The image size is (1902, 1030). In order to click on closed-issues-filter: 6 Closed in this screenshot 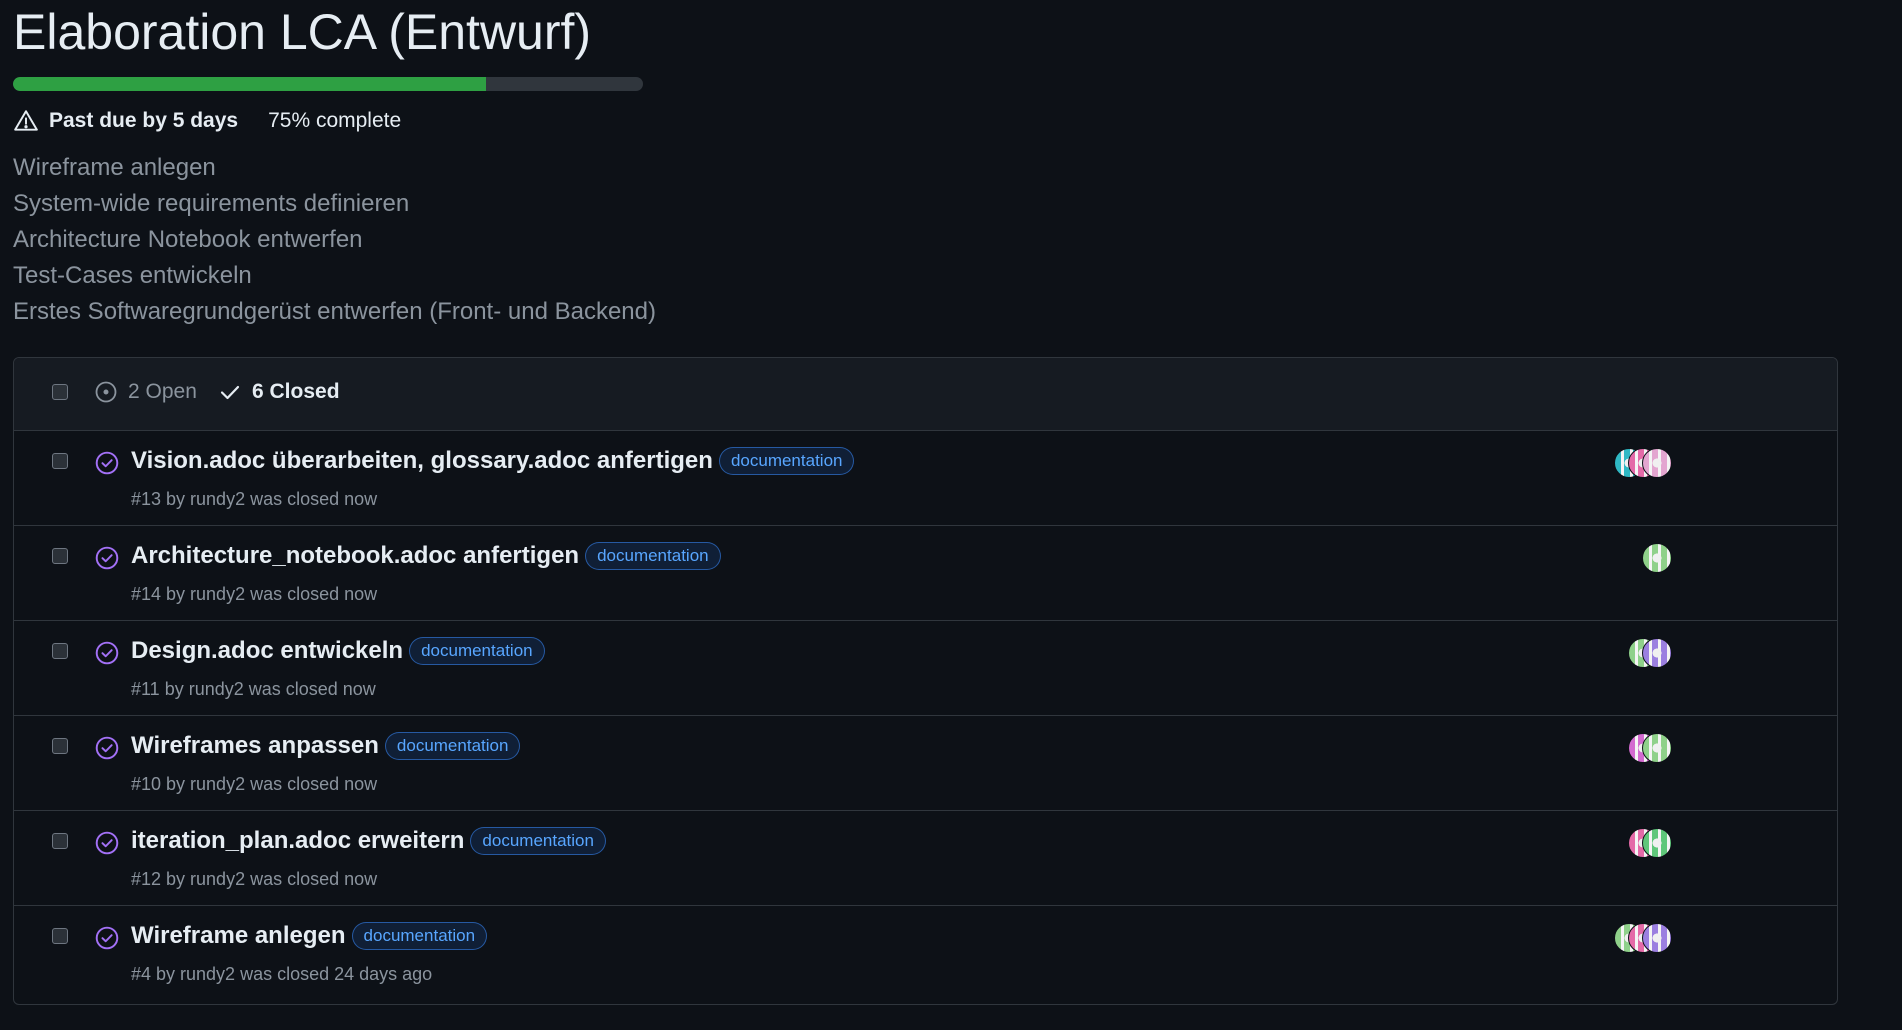, I will do `click(279, 392)`.